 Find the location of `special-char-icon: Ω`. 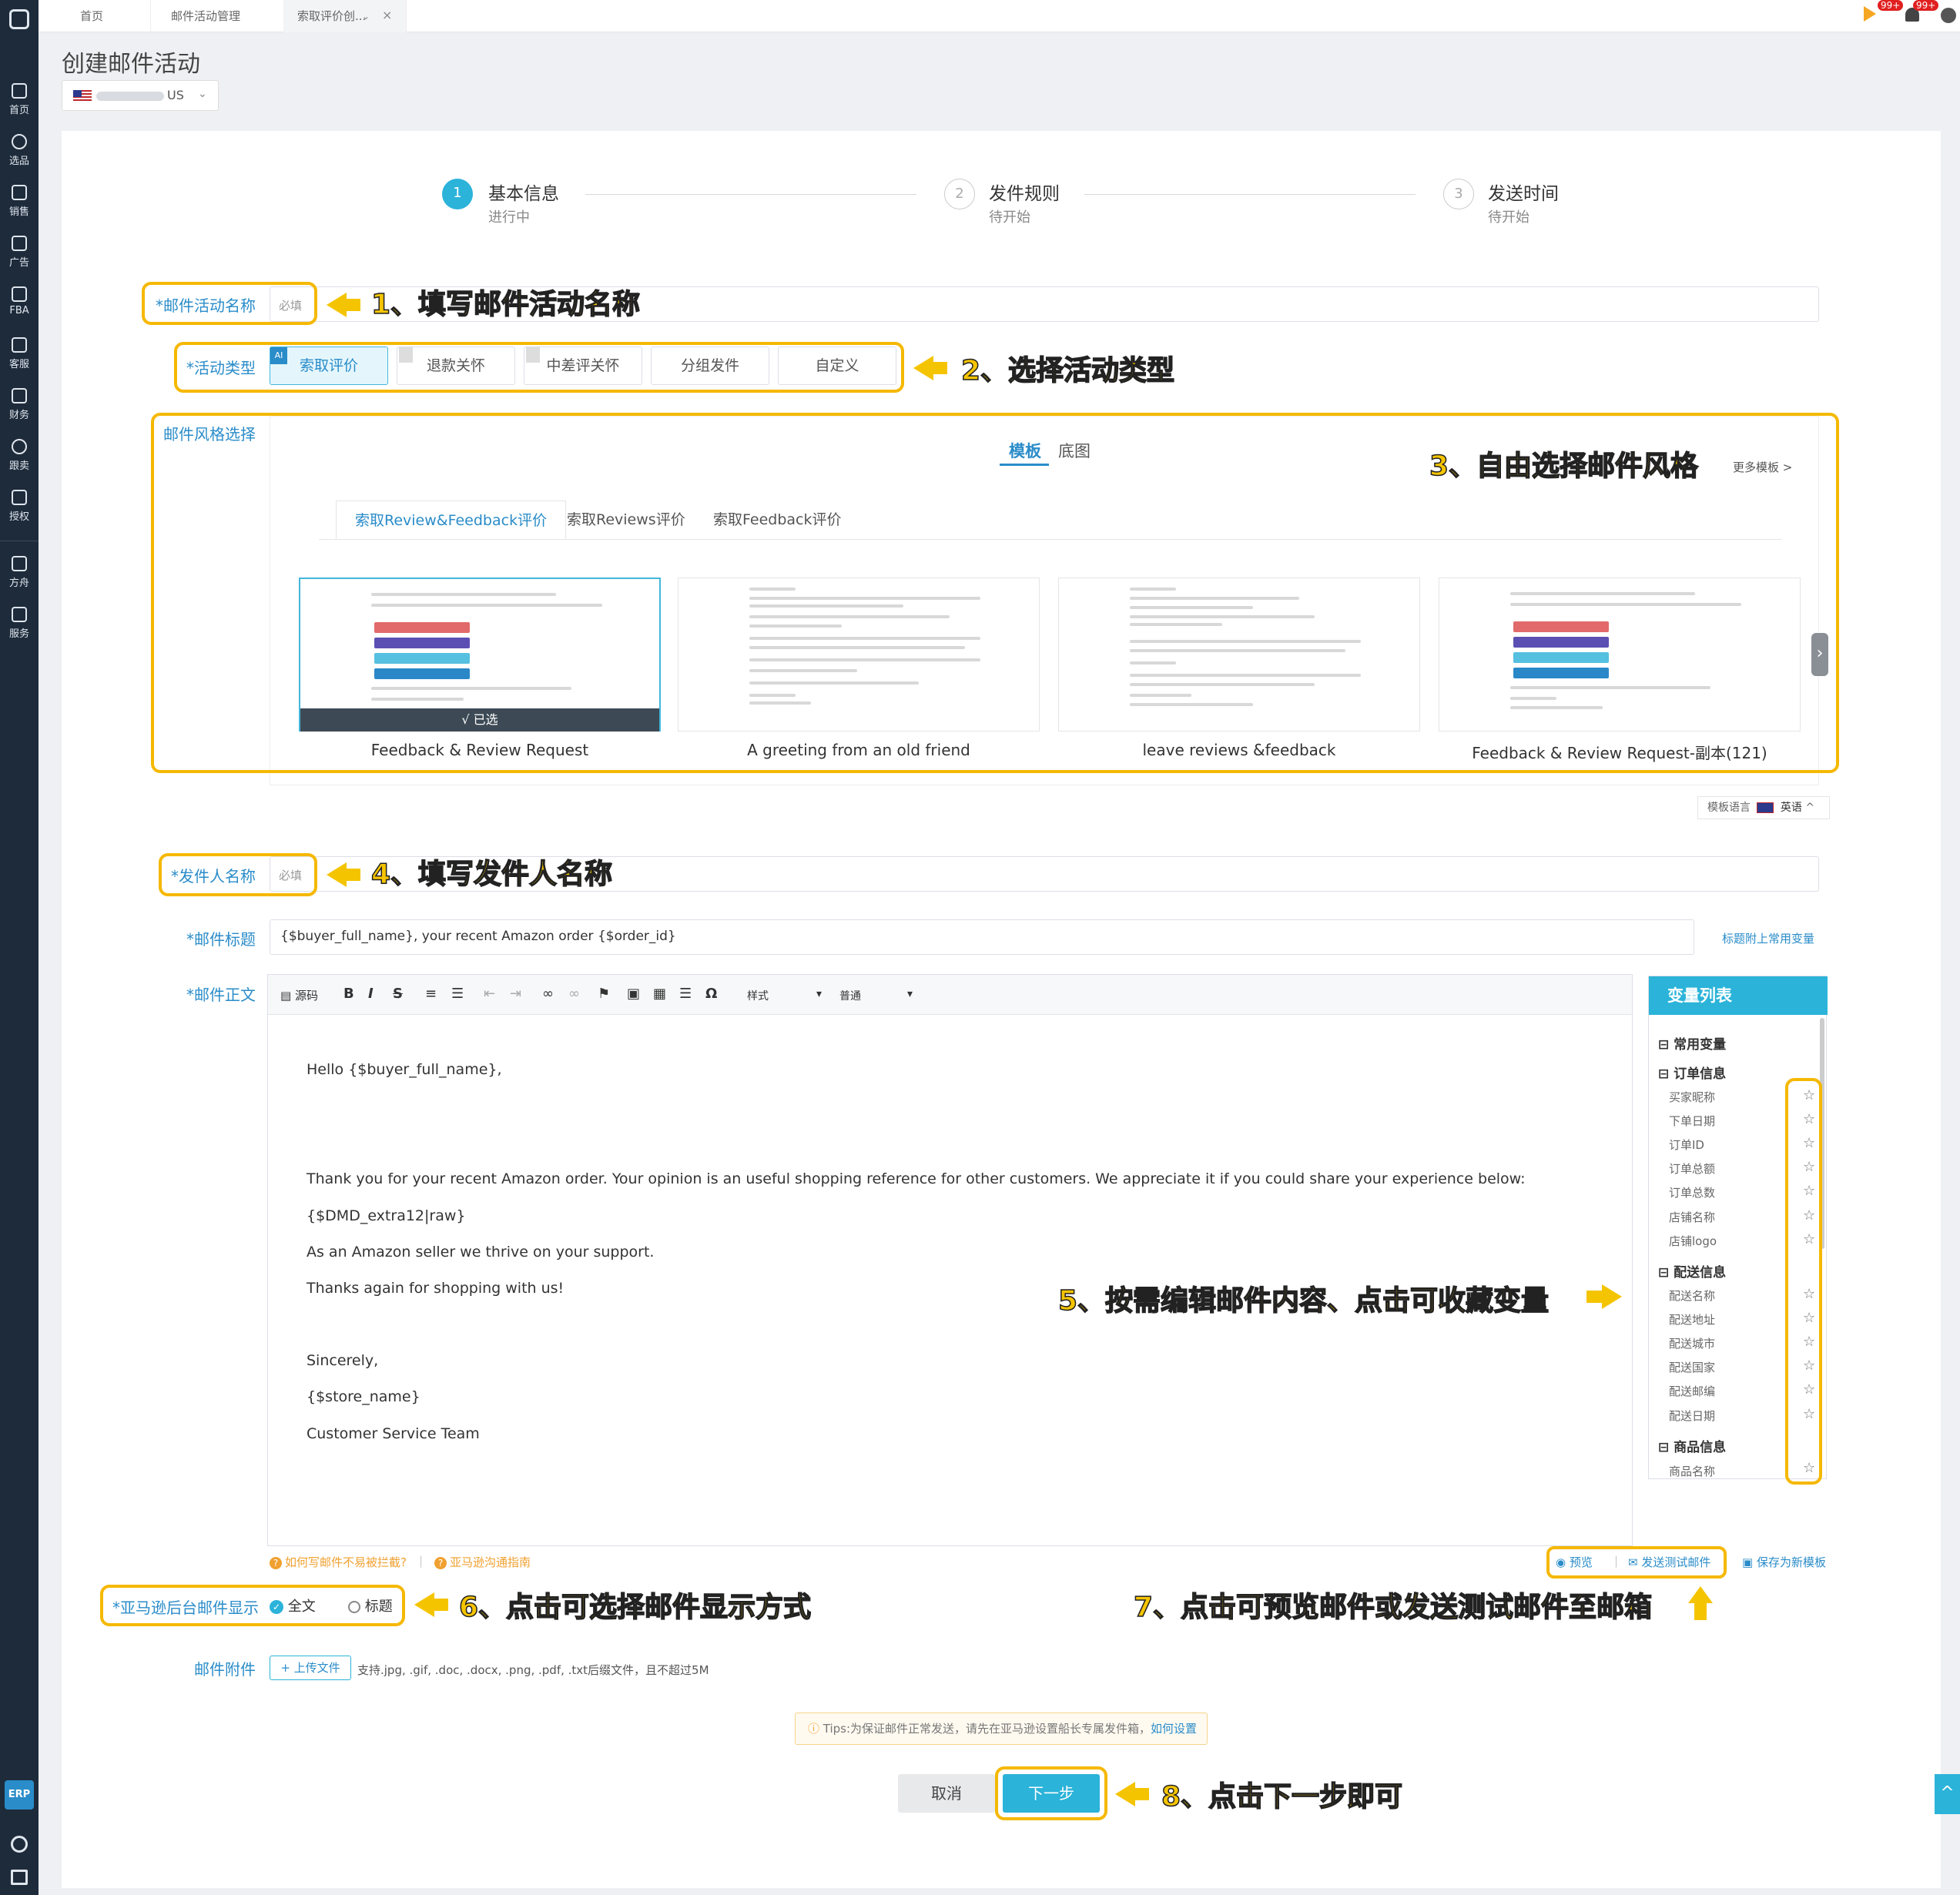

special-char-icon: Ω is located at coordinates (711, 994).